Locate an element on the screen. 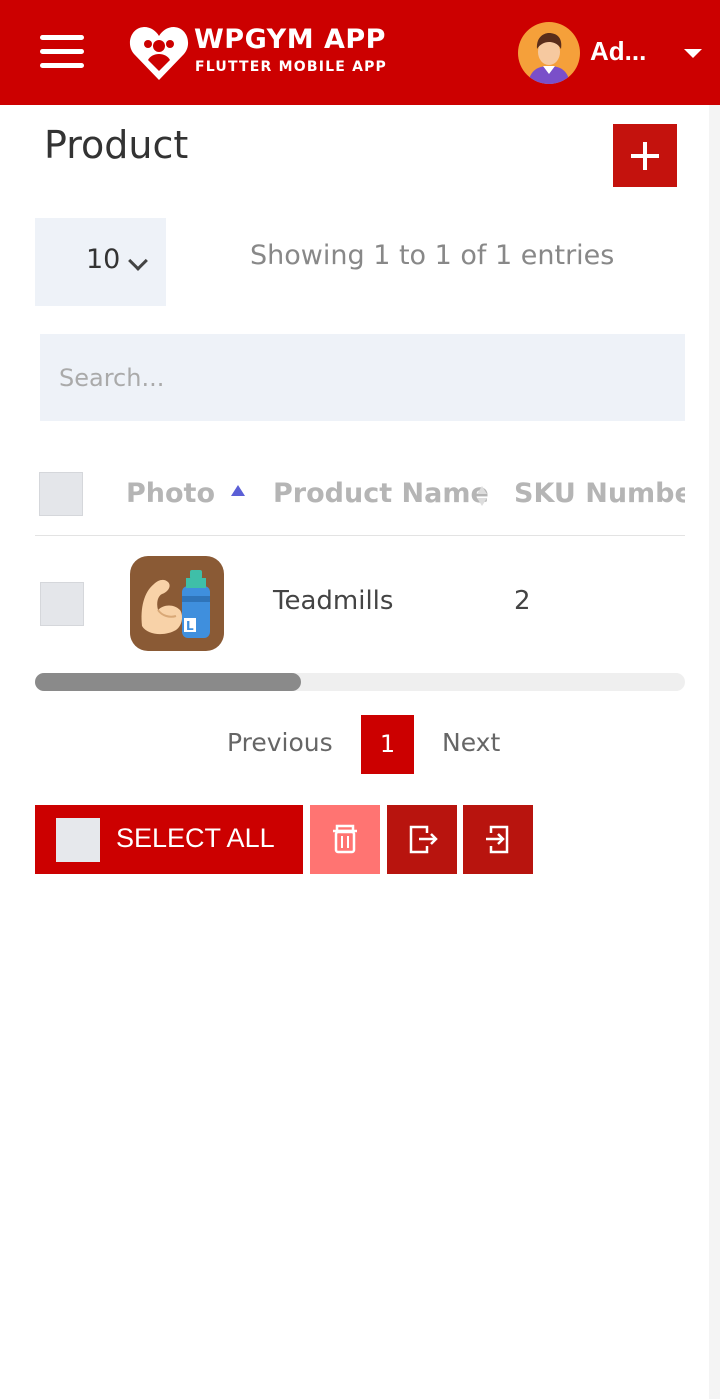 This screenshot has height=1399, width=720. select-all-button: SELECT ALL is located at coordinates (169, 839).